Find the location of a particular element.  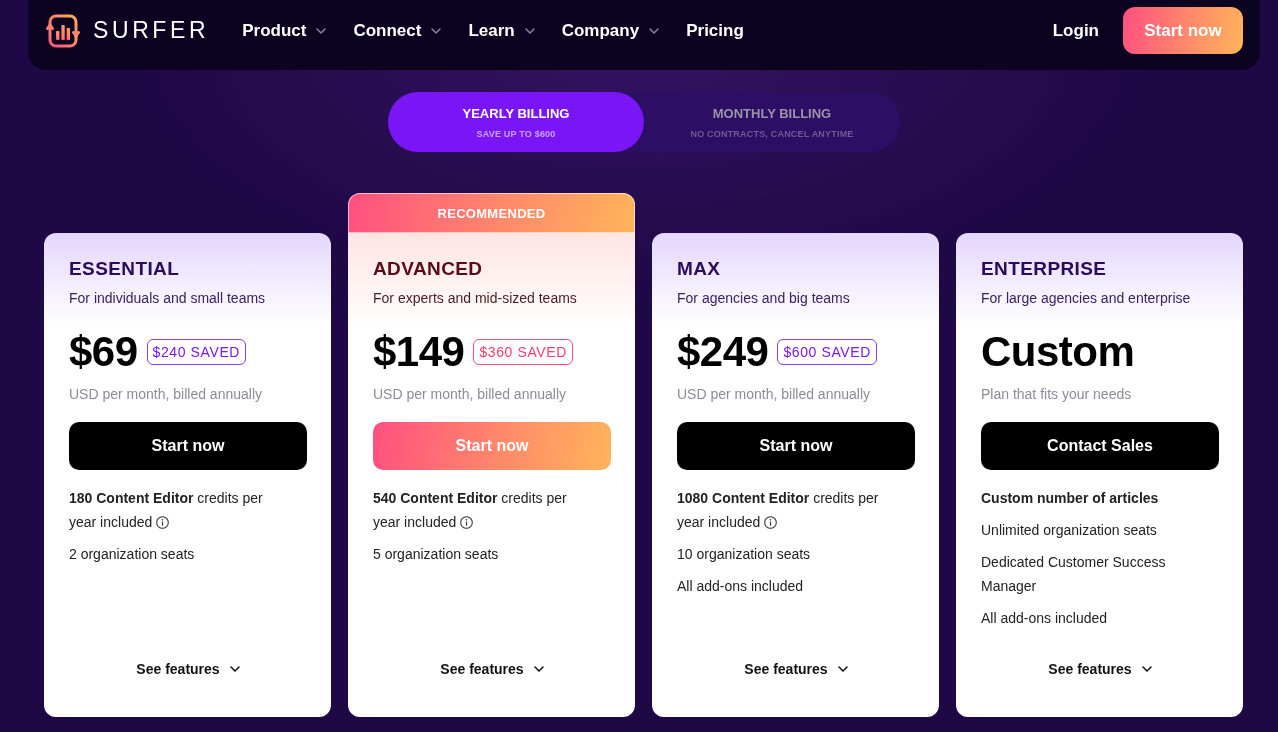

plan-cta-button: Contact Sales is located at coordinates (1100, 446).